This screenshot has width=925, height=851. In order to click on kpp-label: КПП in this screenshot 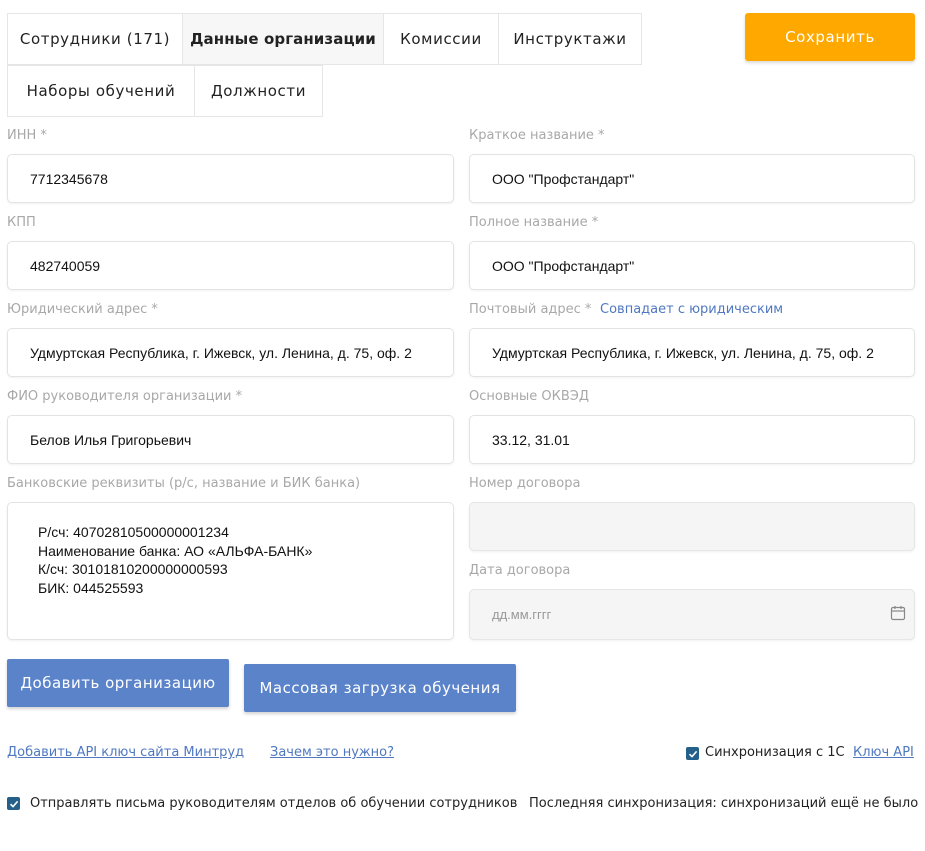, I will do `click(21, 222)`.